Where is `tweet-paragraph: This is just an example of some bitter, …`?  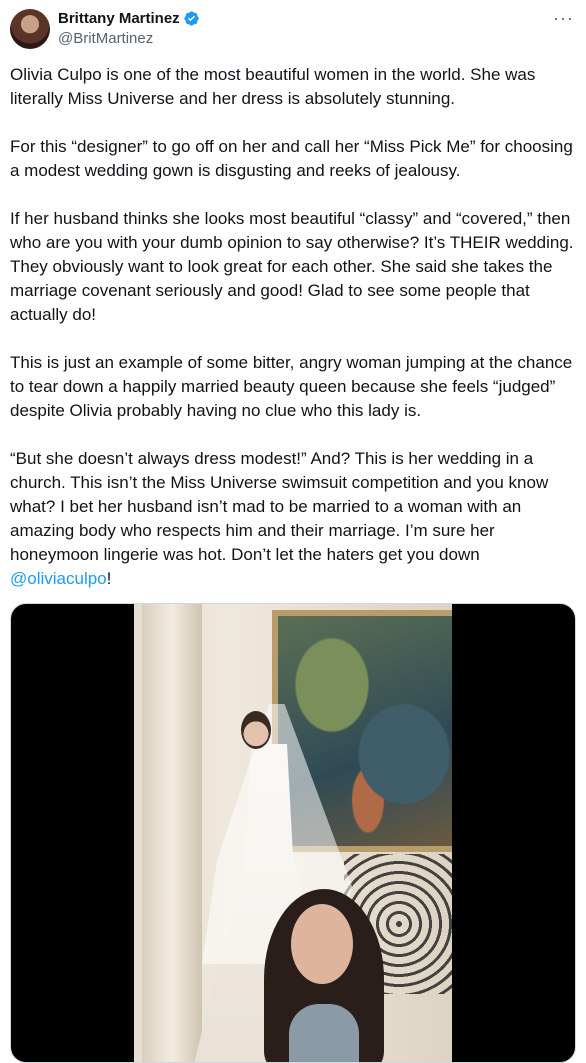
tweet-paragraph: This is just an example of some bitter, … is located at coordinates (291, 386).